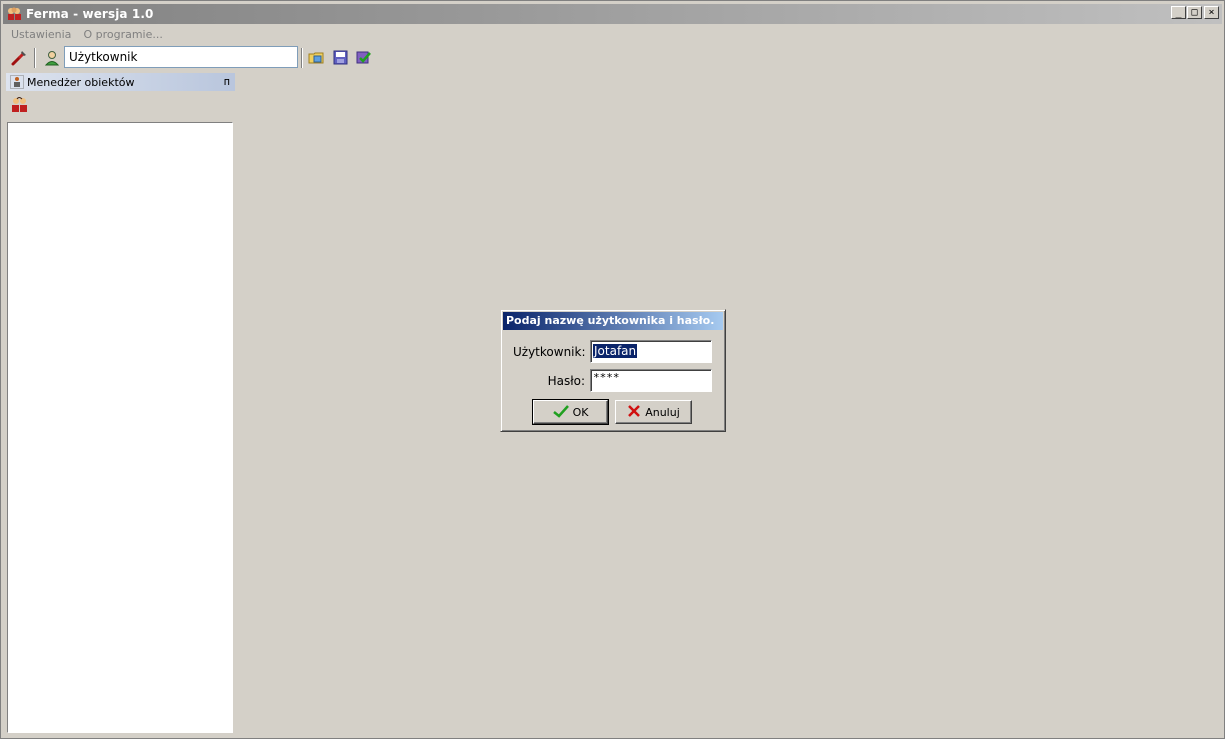 The width and height of the screenshot is (1225, 739). Describe the element at coordinates (566, 381) in the screenshot. I see `password-label: Hasło:` at that location.